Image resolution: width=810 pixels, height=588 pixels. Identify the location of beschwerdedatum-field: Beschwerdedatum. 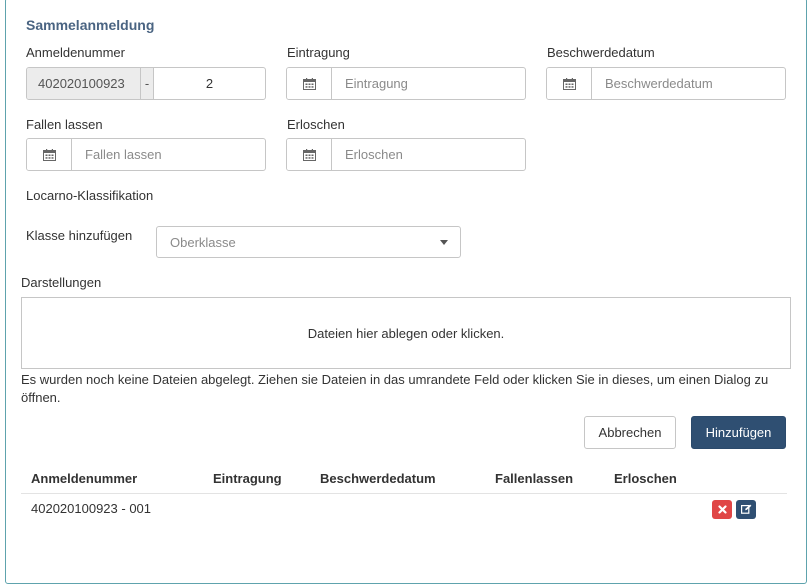
(666, 83).